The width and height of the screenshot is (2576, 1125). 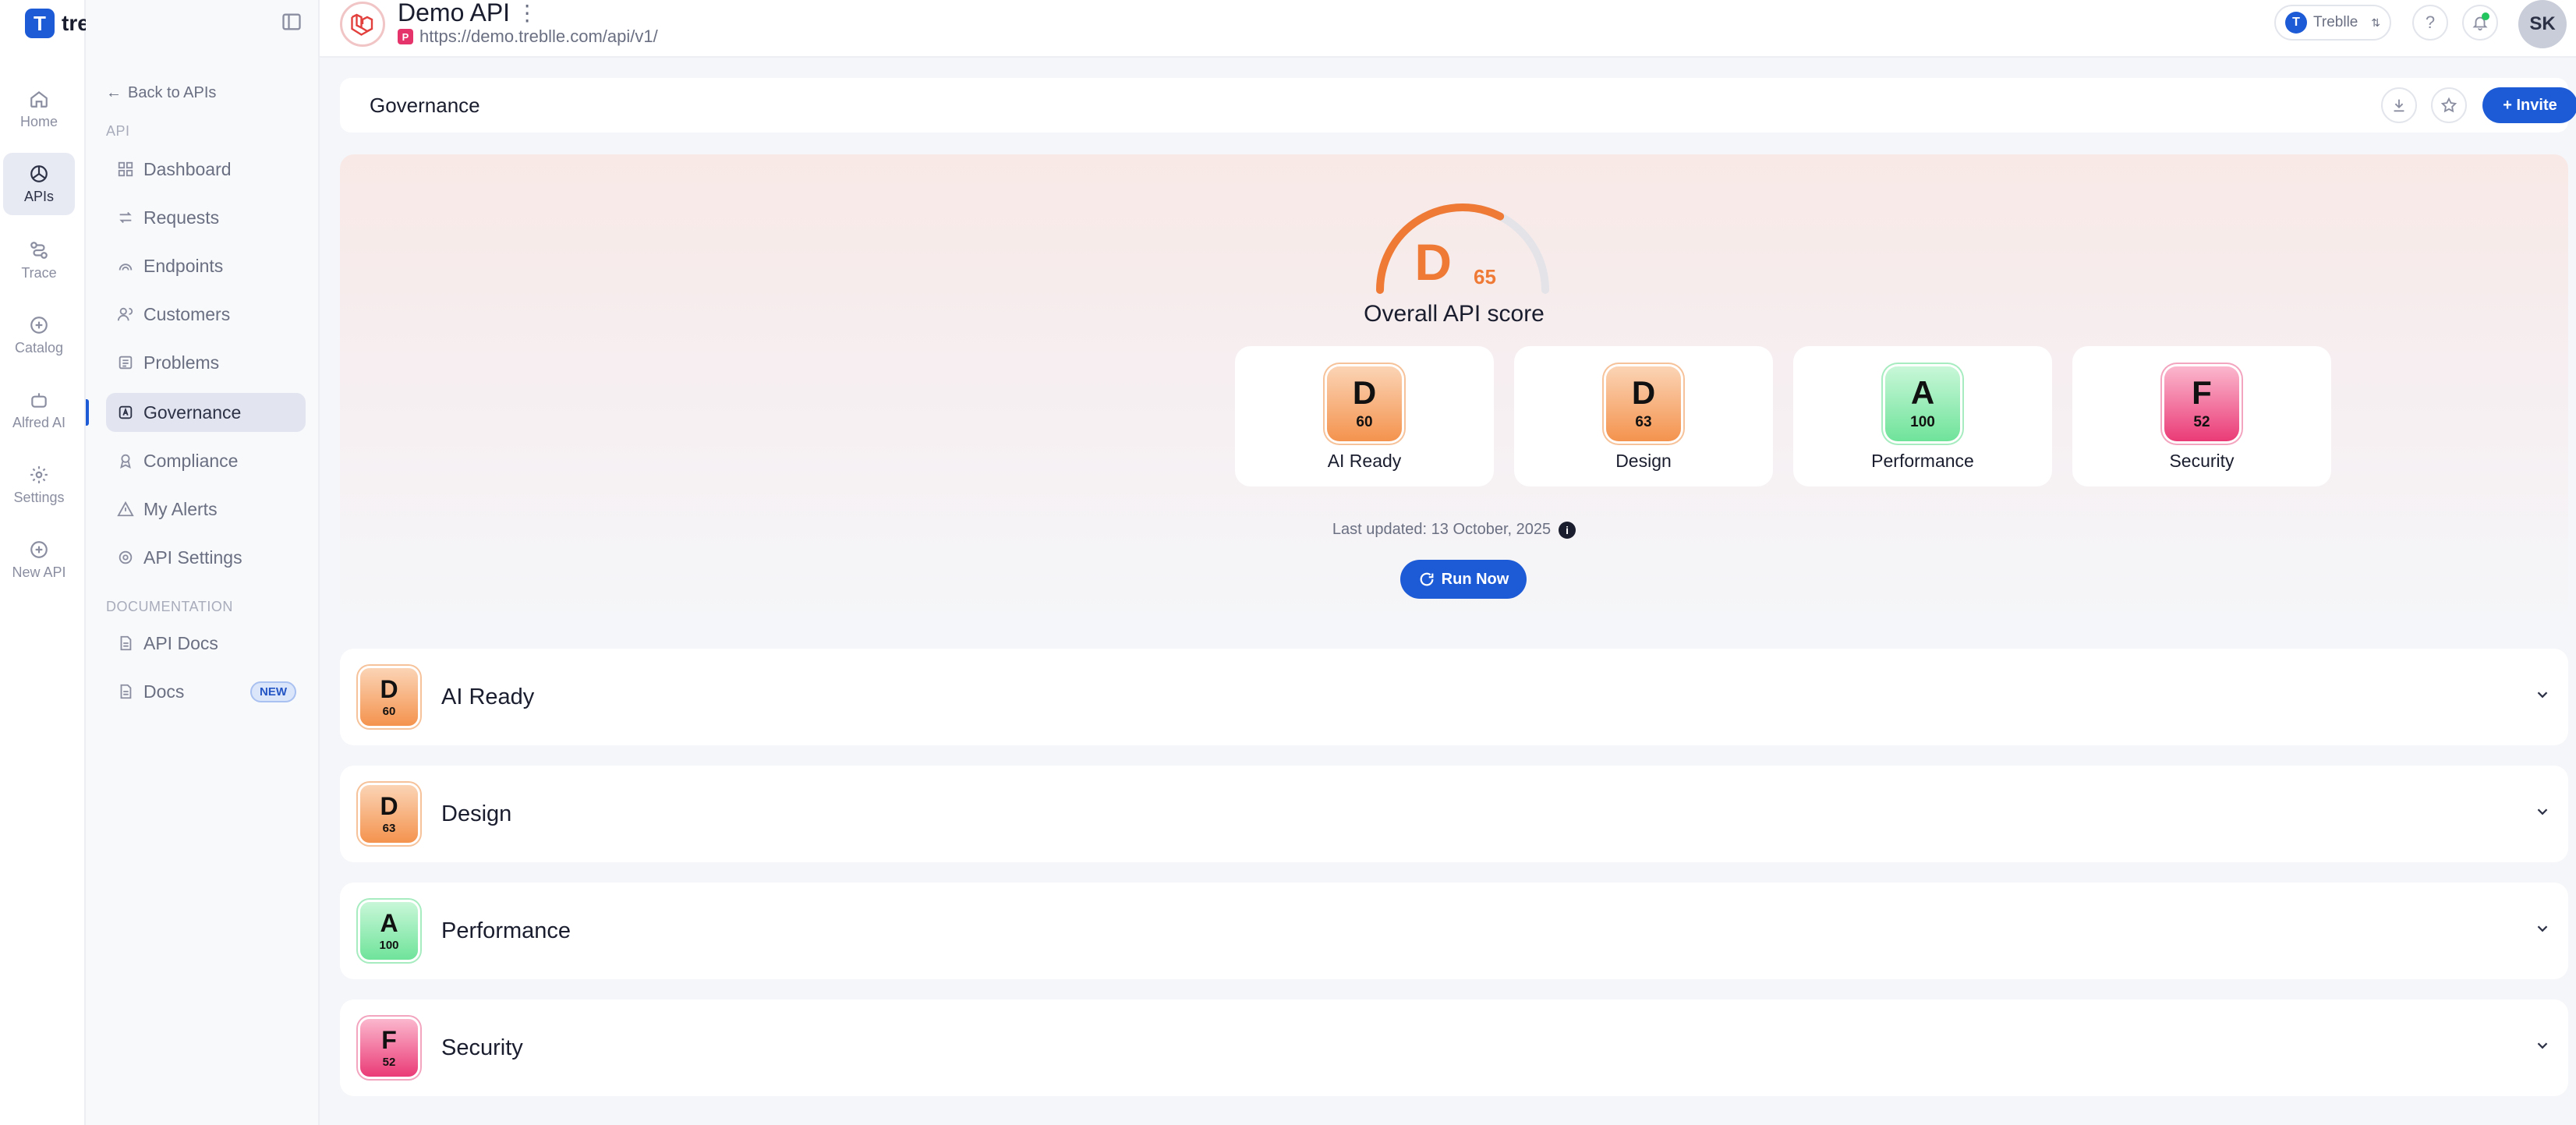 I want to click on accordion-title: AI Ready, so click(x=488, y=696).